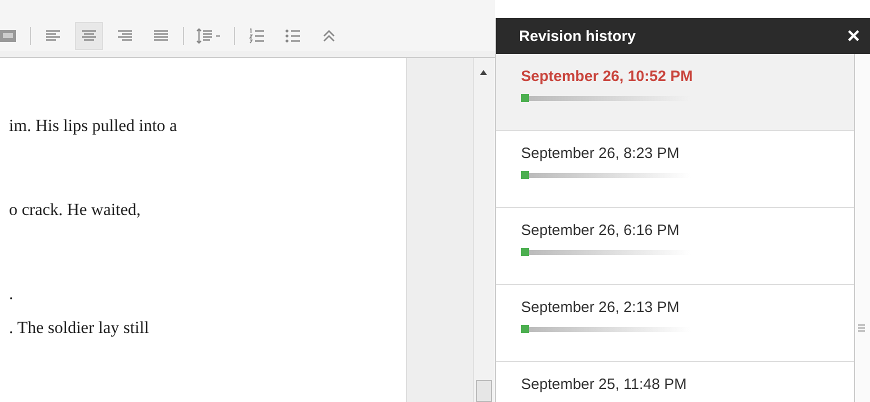  I want to click on revision-item: September 26, 10:52 PM, so click(675, 92).